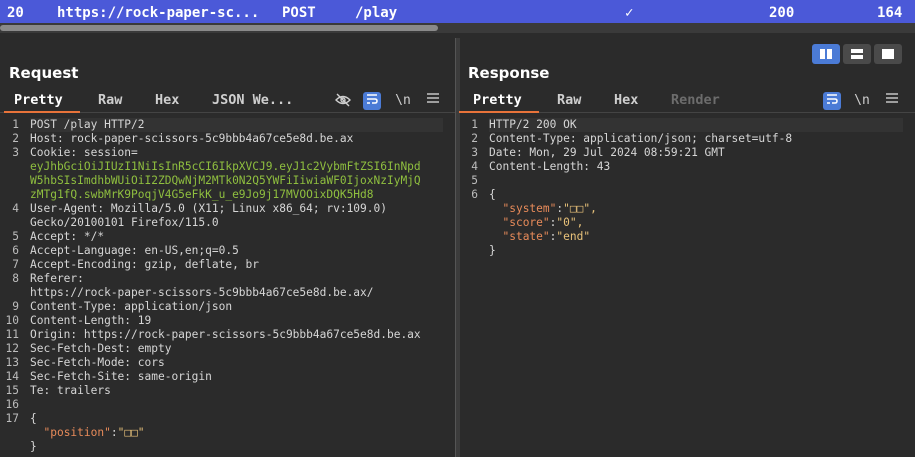 This screenshot has height=457, width=915. Describe the element at coordinates (91, 320) in the screenshot. I see `code-line: Content-Length: 19` at that location.